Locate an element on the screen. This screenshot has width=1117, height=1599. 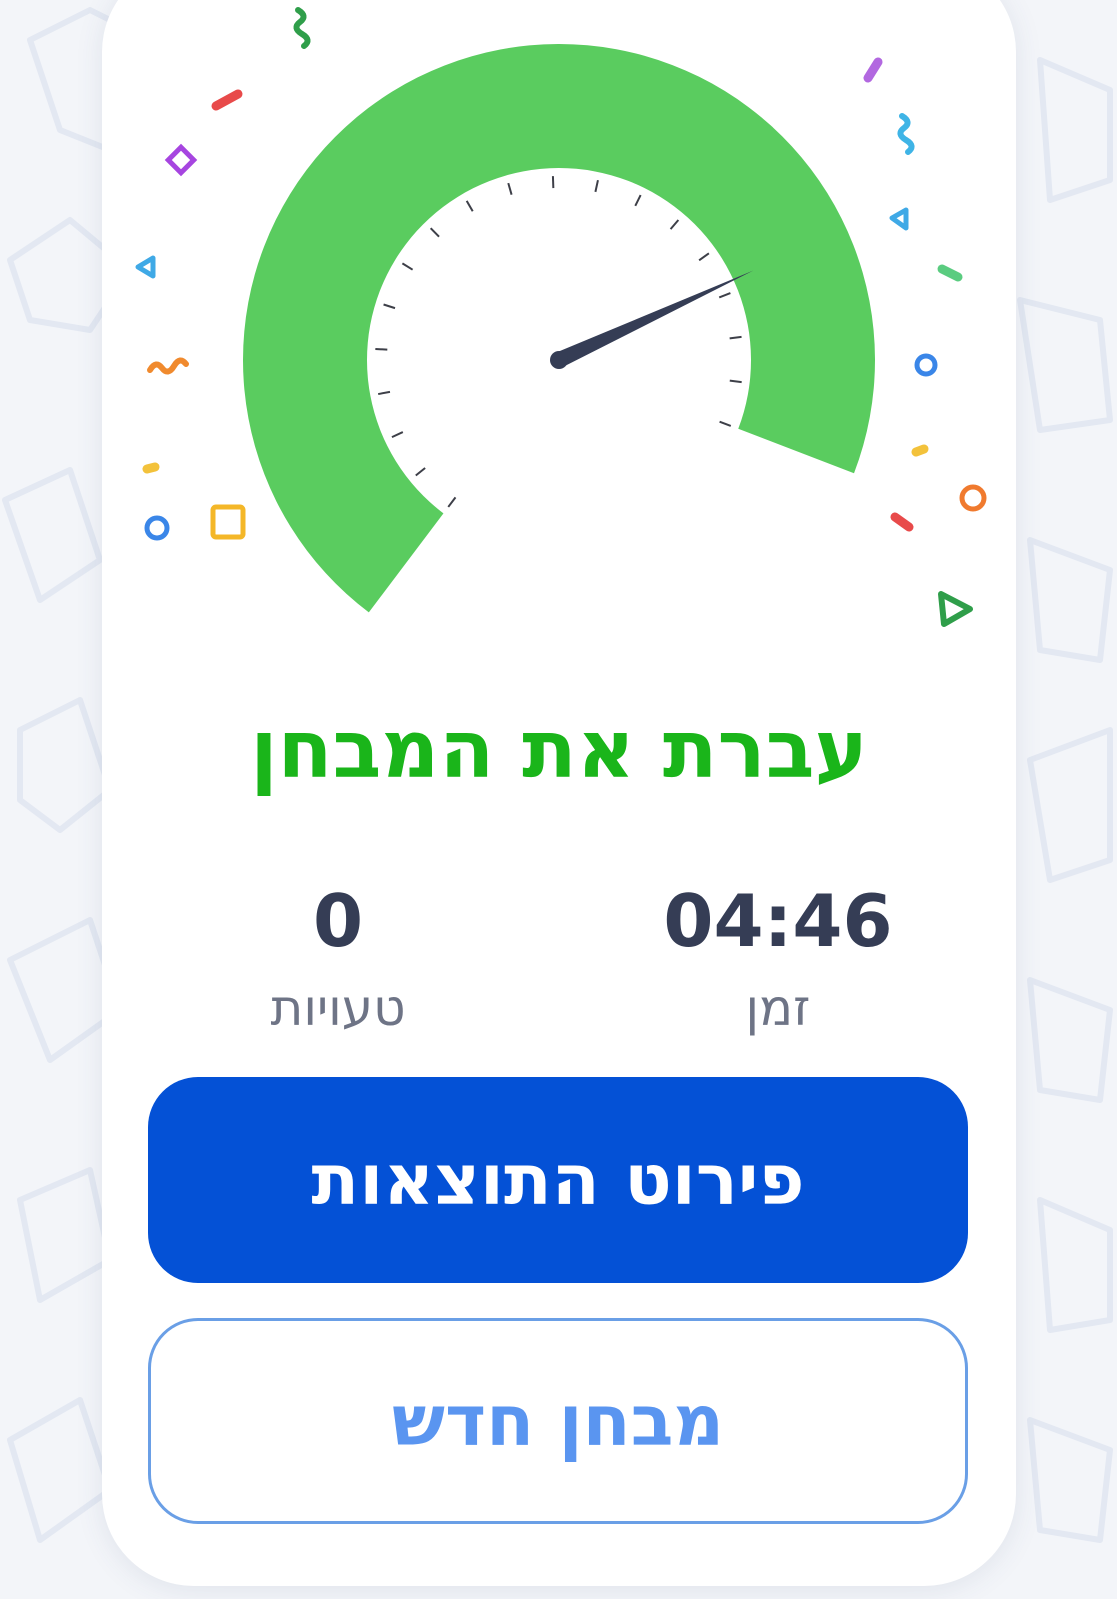
gauge-ticks is located at coordinates (558, 342).